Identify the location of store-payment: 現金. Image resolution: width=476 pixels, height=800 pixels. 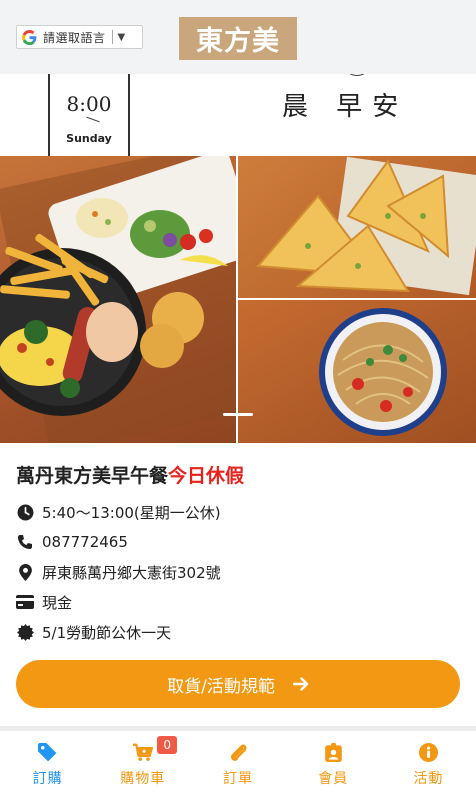
(57, 602).